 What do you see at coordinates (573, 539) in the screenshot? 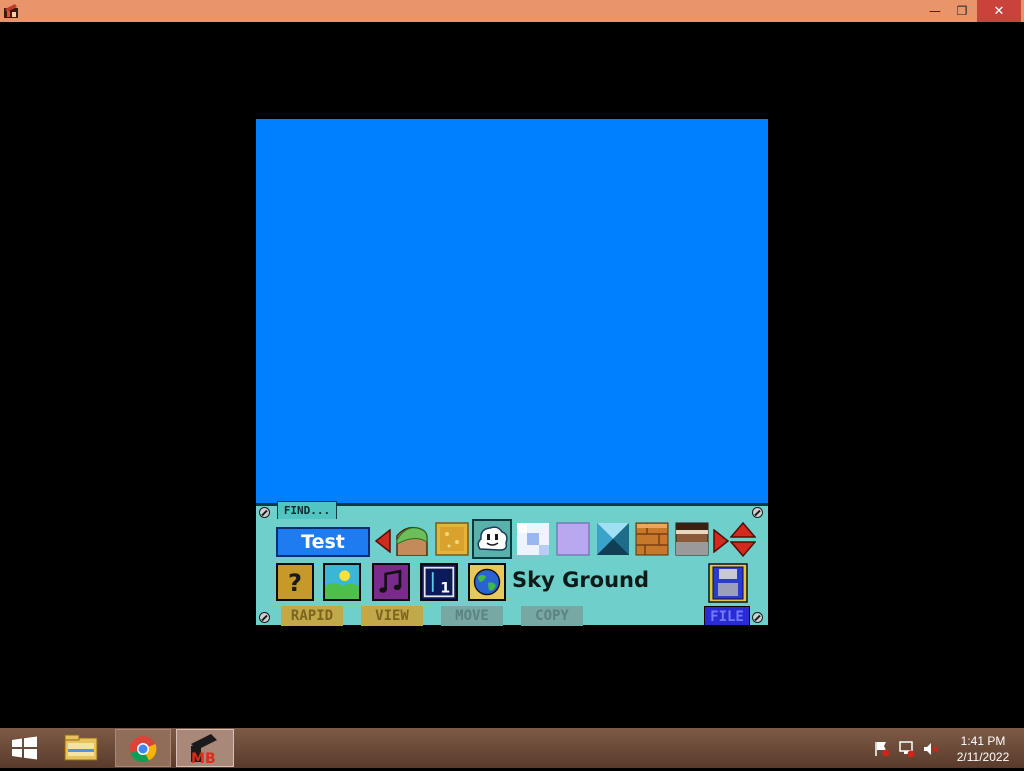
I see `lavender-block-tile-icon` at bounding box center [573, 539].